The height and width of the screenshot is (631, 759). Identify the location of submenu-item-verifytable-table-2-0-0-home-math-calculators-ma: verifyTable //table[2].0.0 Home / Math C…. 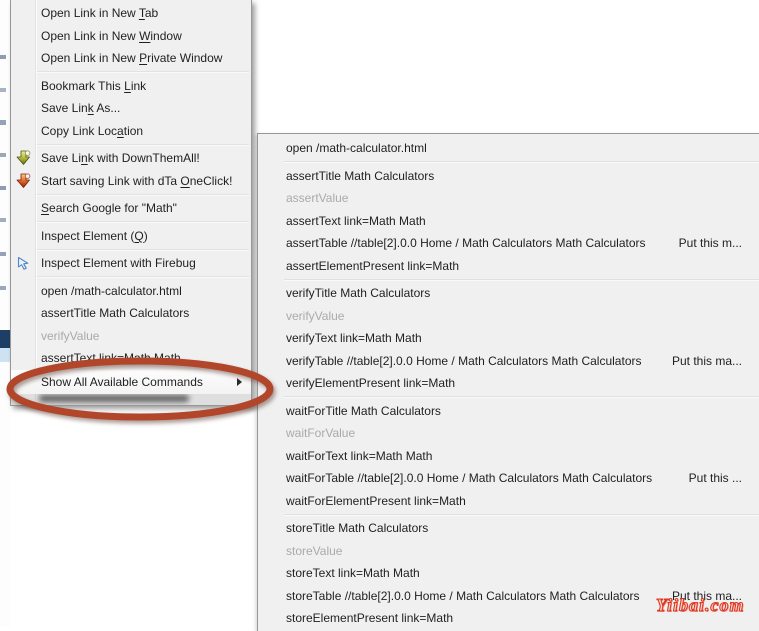
(508, 361).